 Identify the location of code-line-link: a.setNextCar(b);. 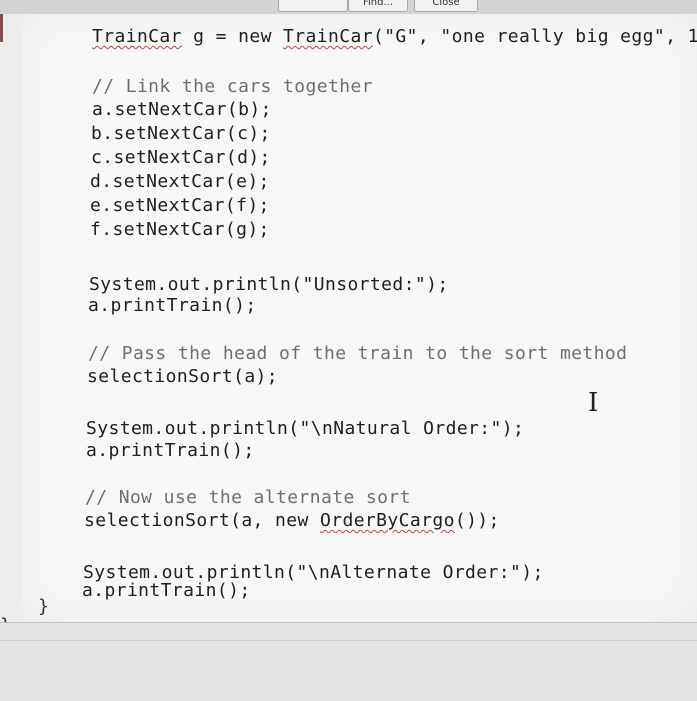
(182, 109).